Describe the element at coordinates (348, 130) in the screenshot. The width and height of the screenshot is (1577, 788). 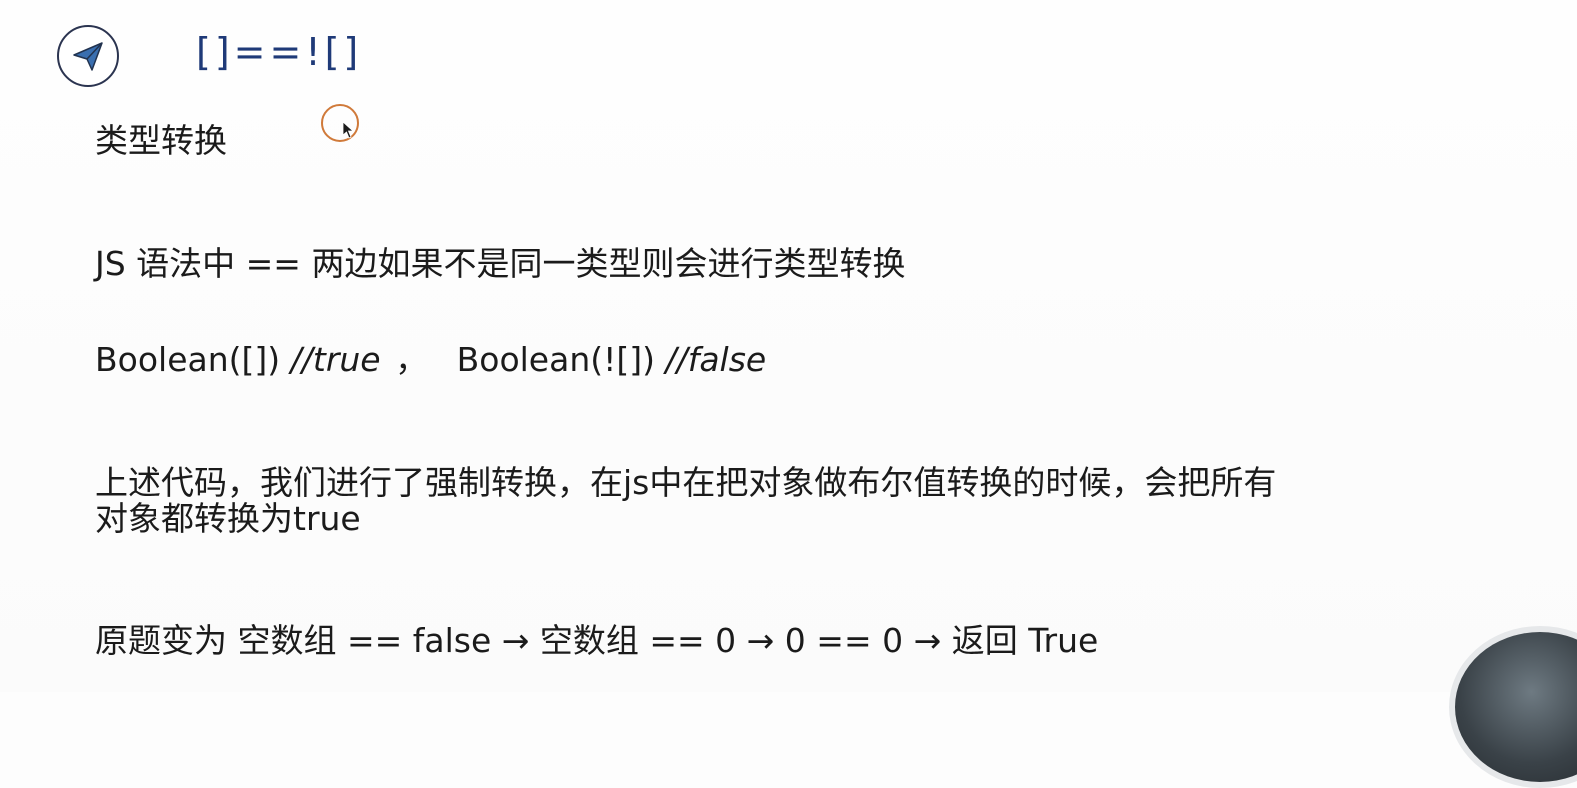
I see `mouse-cursor-icon` at that location.